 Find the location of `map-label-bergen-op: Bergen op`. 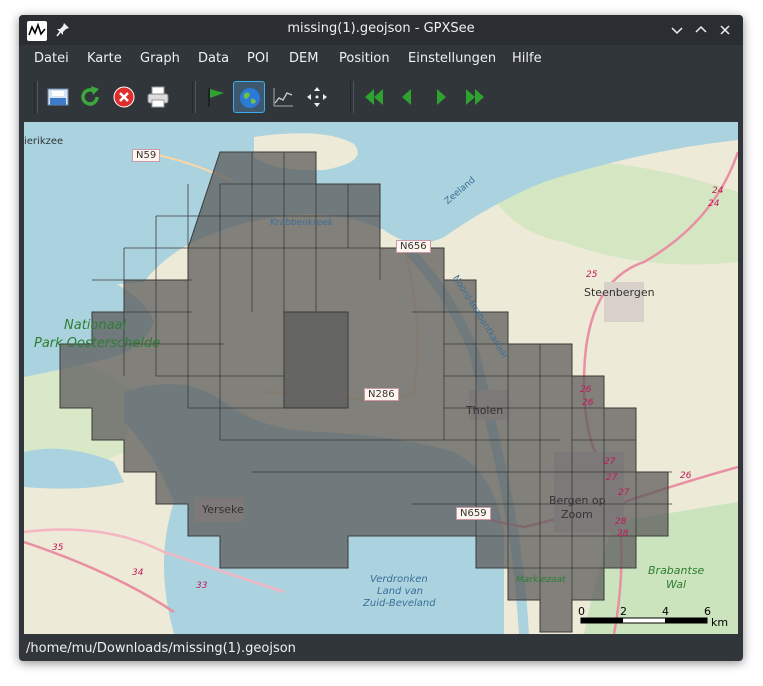

map-label-bergen-op: Bergen op is located at coordinates (577, 500).